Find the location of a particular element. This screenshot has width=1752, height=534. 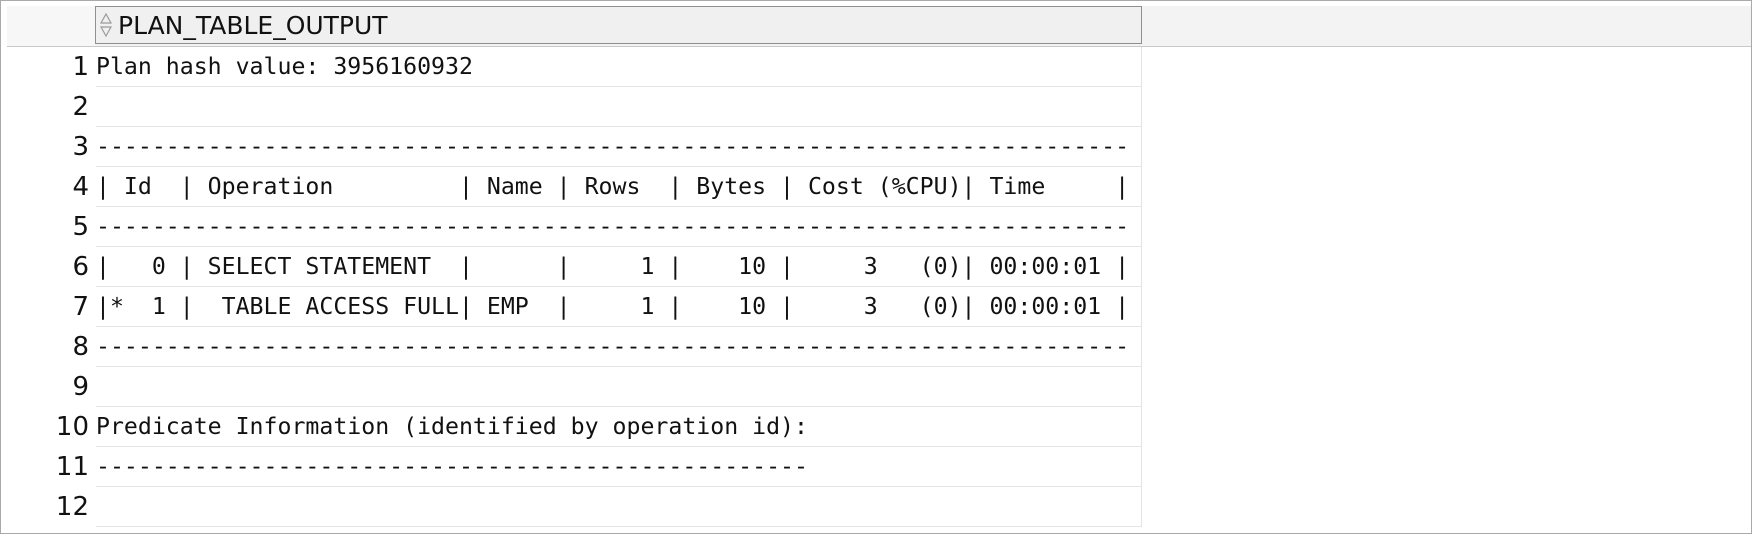

table-row: 12 is located at coordinates (574, 507).